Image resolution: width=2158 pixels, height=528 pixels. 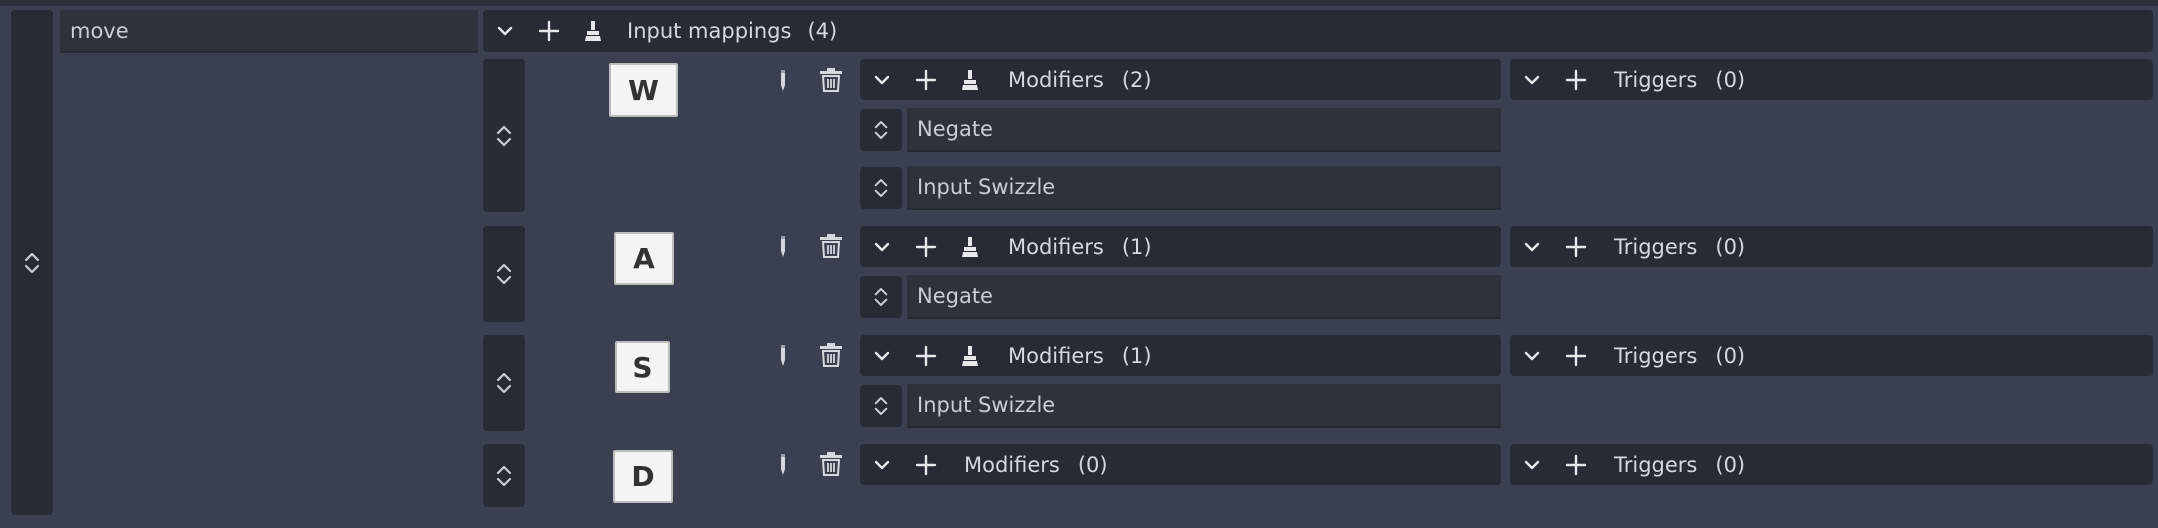 I want to click on delete-mapping-button-a, so click(x=831, y=246).